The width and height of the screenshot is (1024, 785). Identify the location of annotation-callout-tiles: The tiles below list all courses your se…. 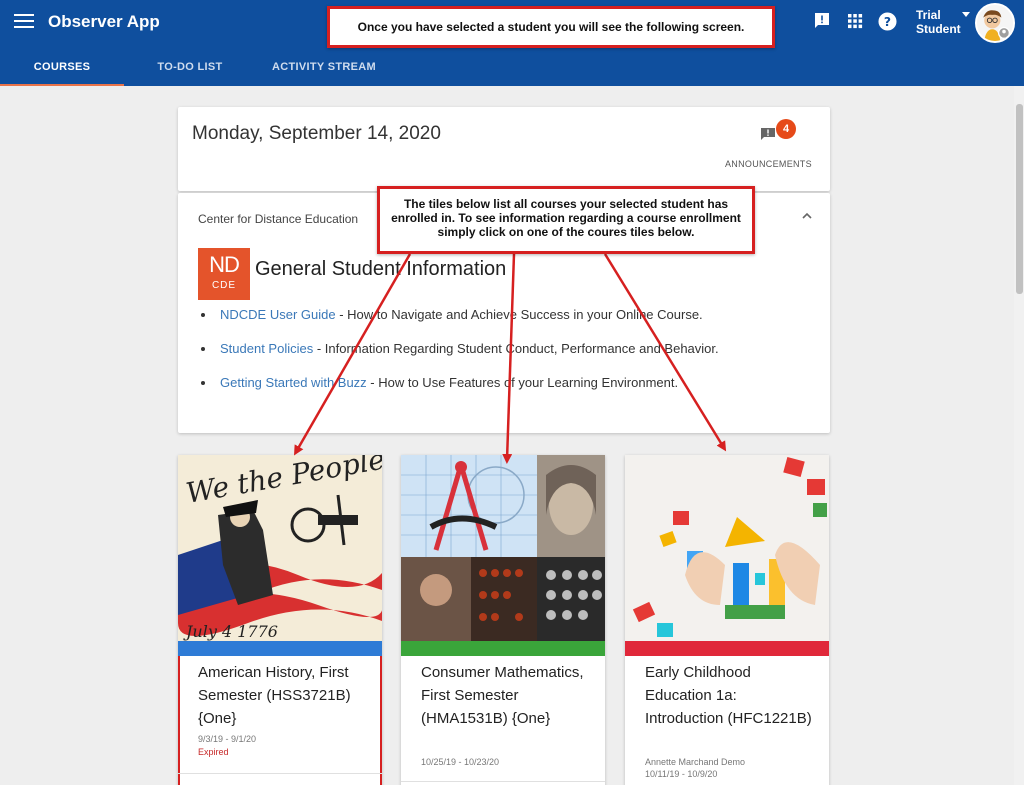
(566, 220).